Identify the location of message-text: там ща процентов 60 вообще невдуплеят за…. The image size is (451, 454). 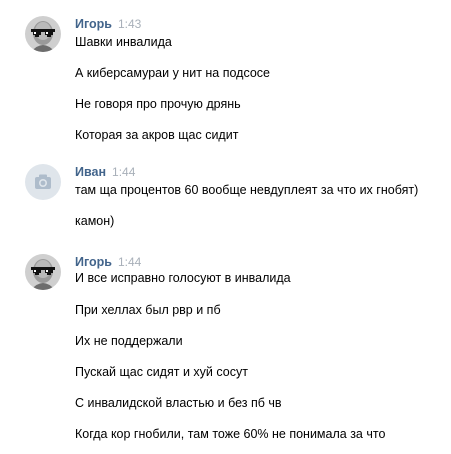
(247, 190).